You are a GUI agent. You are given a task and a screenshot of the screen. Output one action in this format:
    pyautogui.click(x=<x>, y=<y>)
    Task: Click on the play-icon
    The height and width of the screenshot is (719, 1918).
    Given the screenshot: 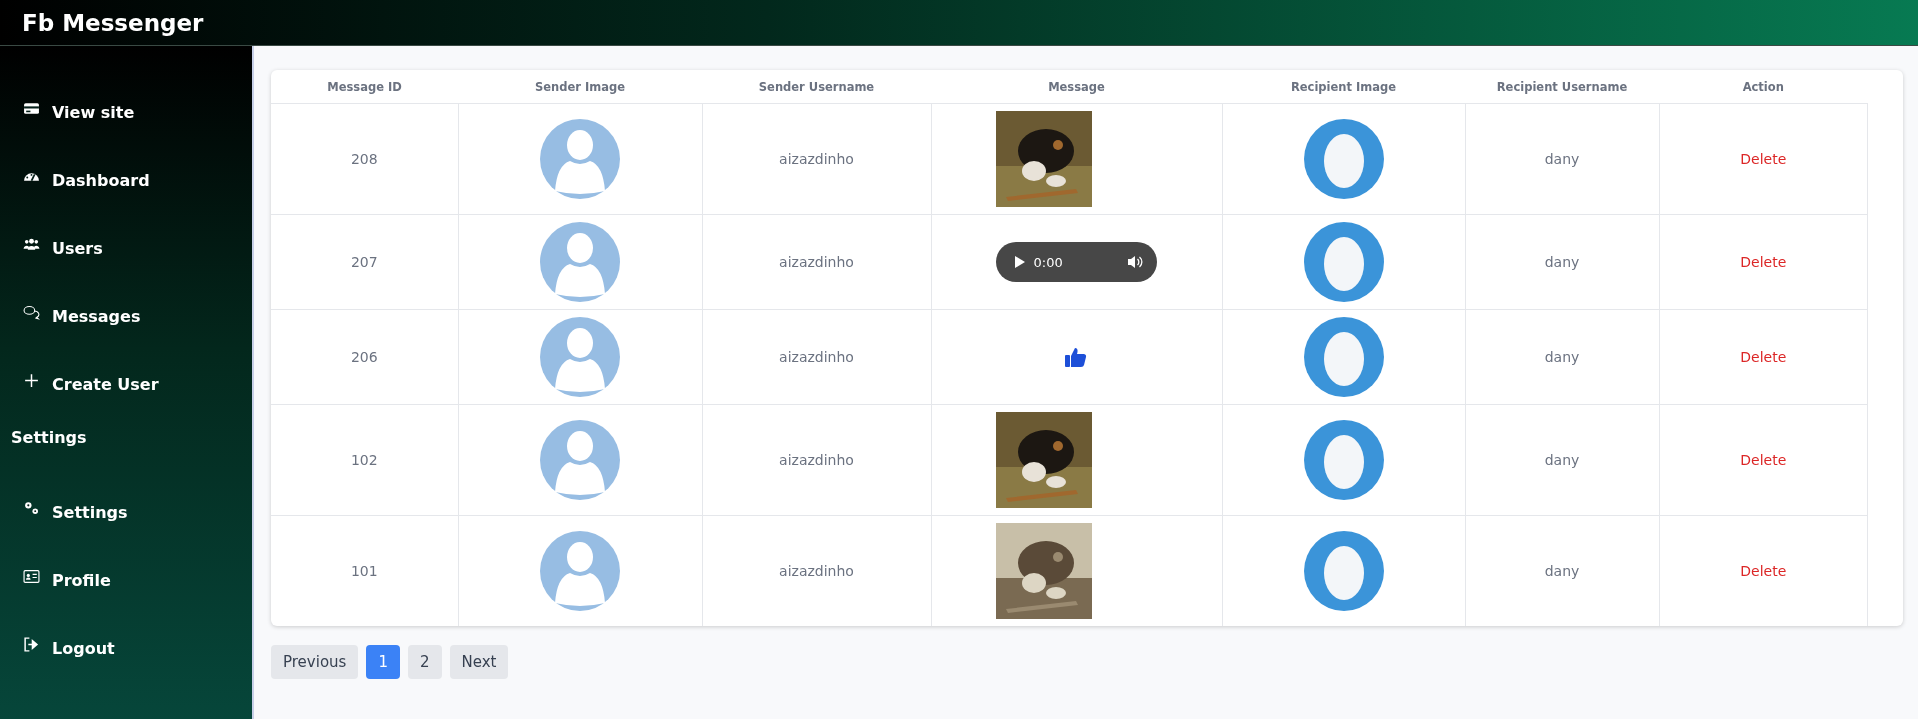 What is the action you would take?
    pyautogui.click(x=1019, y=262)
    